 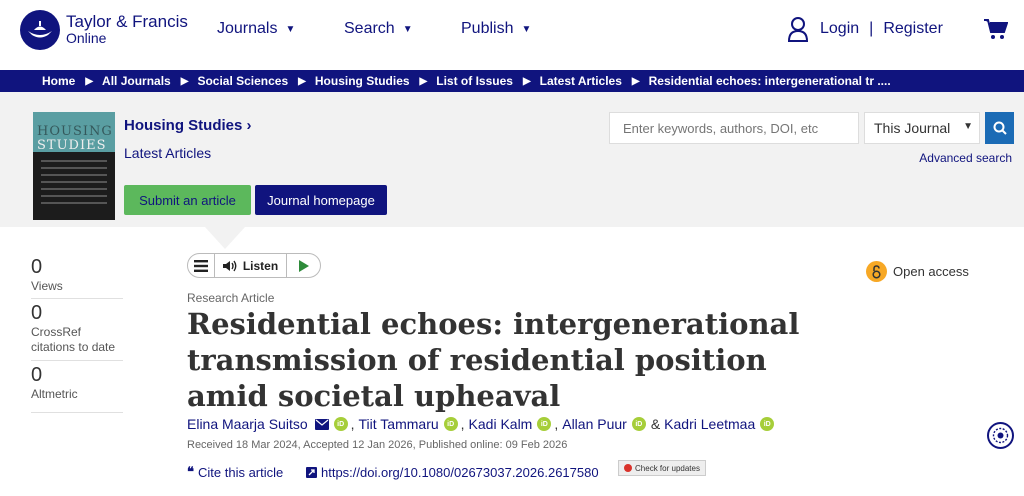 I want to click on author-name: Kadri Leetmaa, so click(x=709, y=424).